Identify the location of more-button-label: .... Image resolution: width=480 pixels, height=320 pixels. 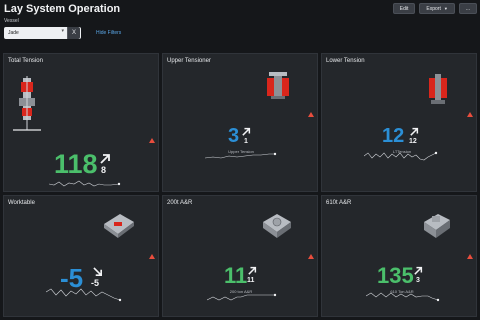
(467, 8).